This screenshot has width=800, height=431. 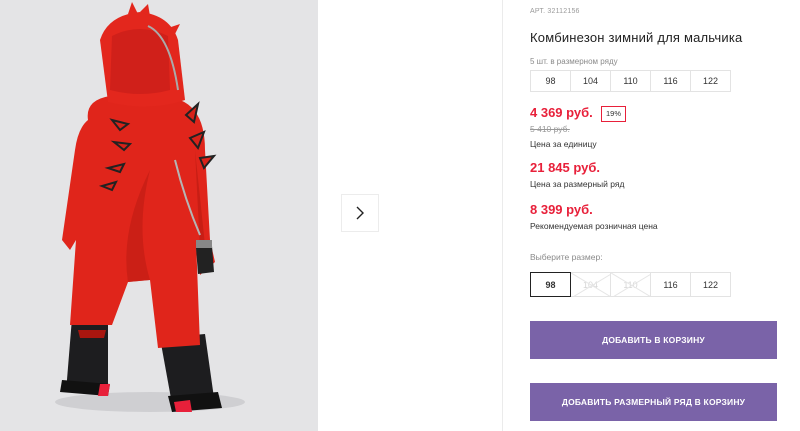 What do you see at coordinates (636, 37) in the screenshot?
I see `product-title: Комбинезон зимний для мальчика` at bounding box center [636, 37].